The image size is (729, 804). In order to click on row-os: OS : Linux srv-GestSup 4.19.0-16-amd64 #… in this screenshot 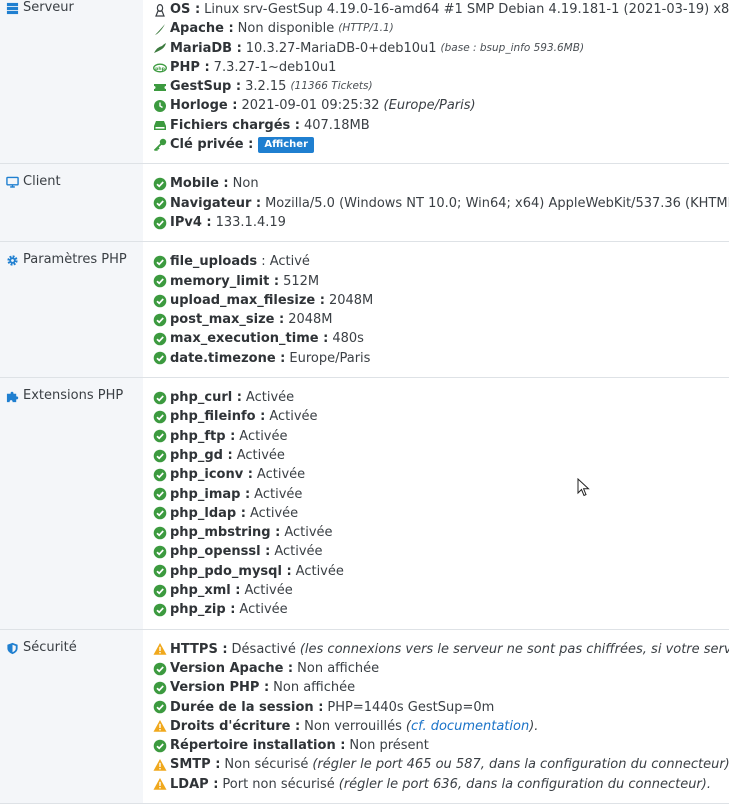, I will do `click(441, 9)`.